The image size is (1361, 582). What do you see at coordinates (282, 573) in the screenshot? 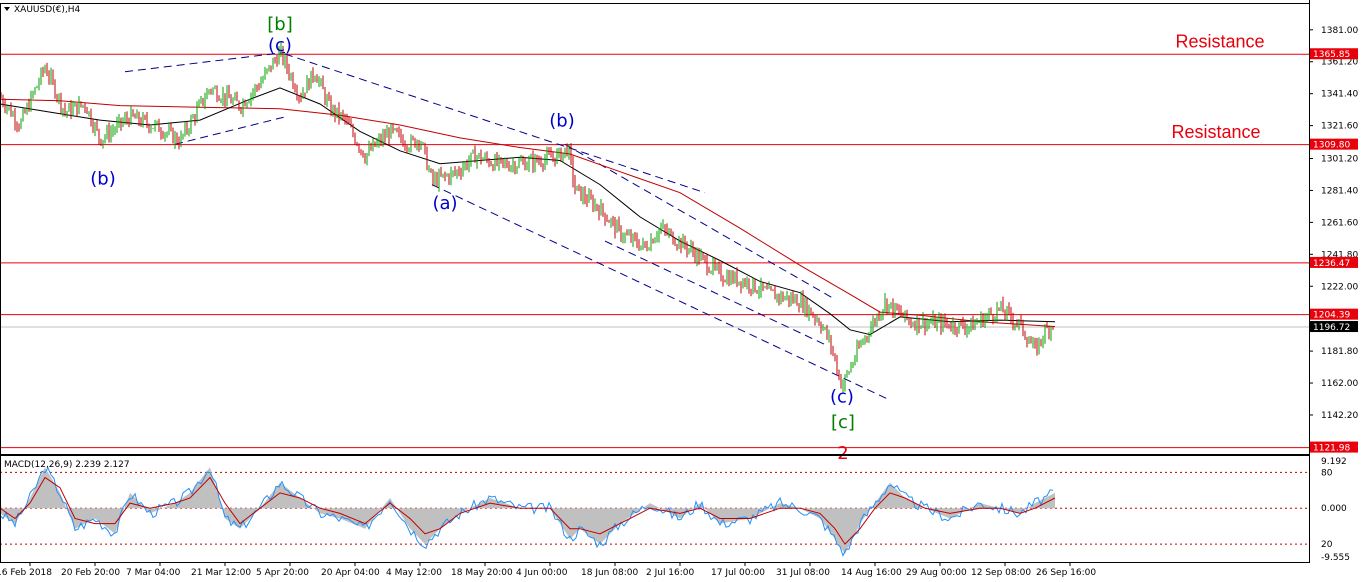
I see `time-tick-label: 5 Apr 20:00` at bounding box center [282, 573].